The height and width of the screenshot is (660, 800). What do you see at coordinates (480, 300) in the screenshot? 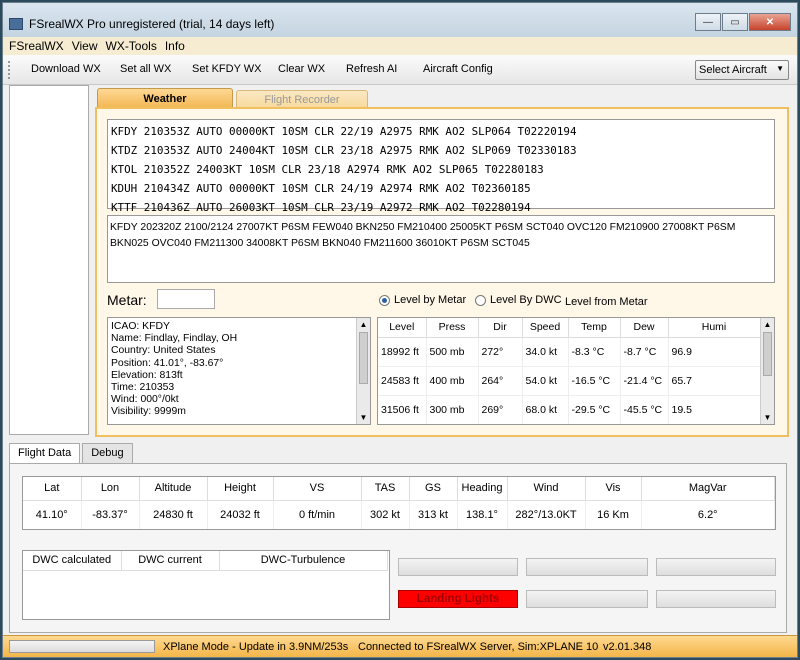
I see `radio-unselected-icon` at bounding box center [480, 300].